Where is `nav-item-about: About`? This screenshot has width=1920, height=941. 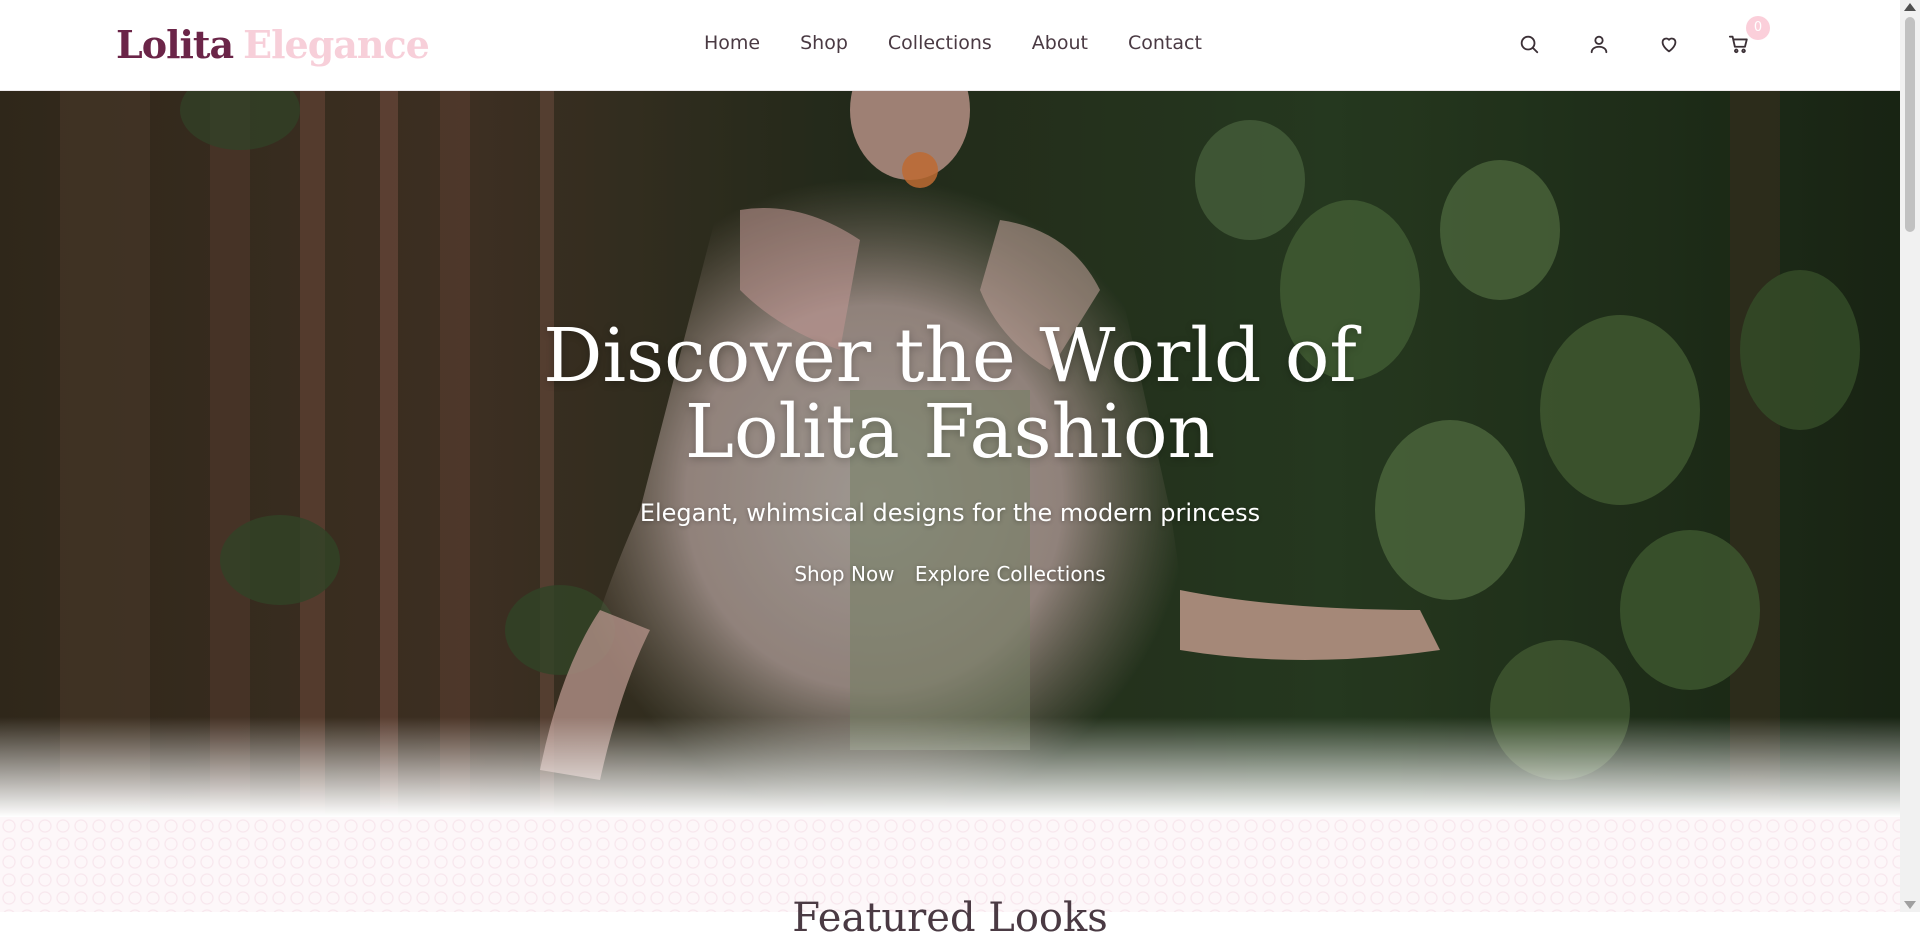
nav-item-about: About is located at coordinates (1060, 43).